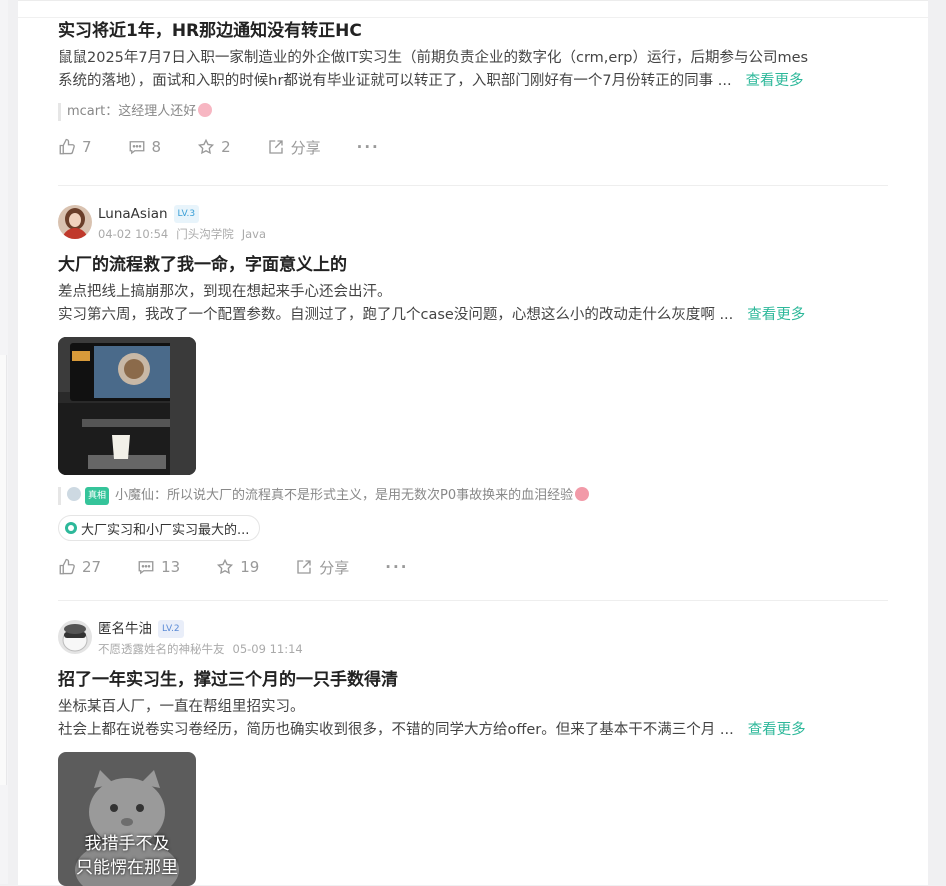 This screenshot has height=886, width=946. Describe the element at coordinates (473, 225) in the screenshot. I see `post-author: LunaAsian LV.3 04-02 10:54 门头沟学院 Java` at that location.